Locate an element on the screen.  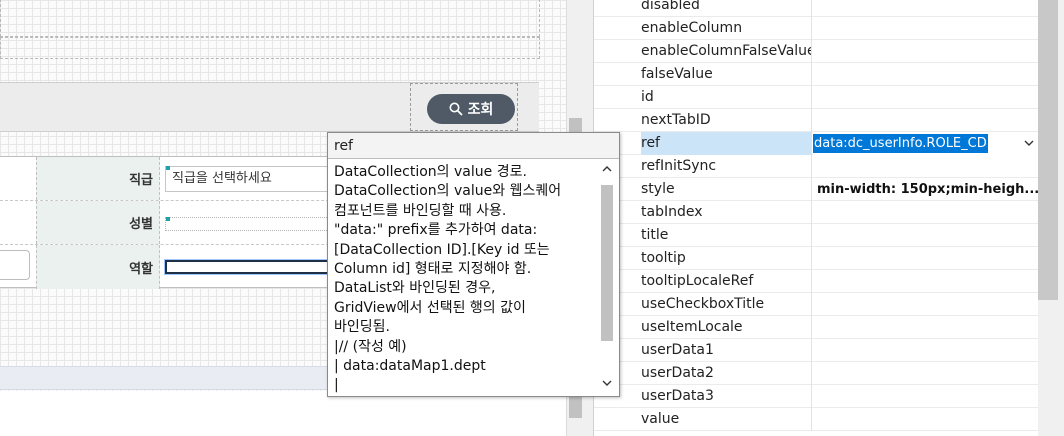
container-outline-top is located at coordinates (270, 18).